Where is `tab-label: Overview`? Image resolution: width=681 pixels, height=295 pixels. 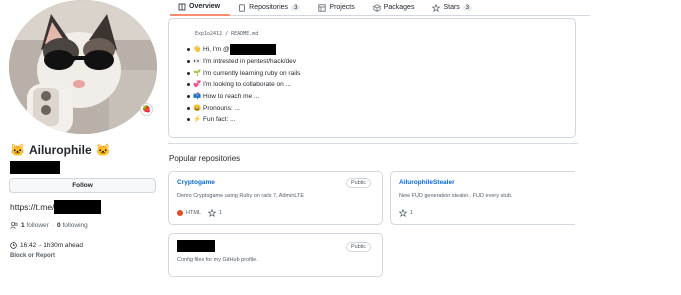 tab-label: Overview is located at coordinates (205, 6).